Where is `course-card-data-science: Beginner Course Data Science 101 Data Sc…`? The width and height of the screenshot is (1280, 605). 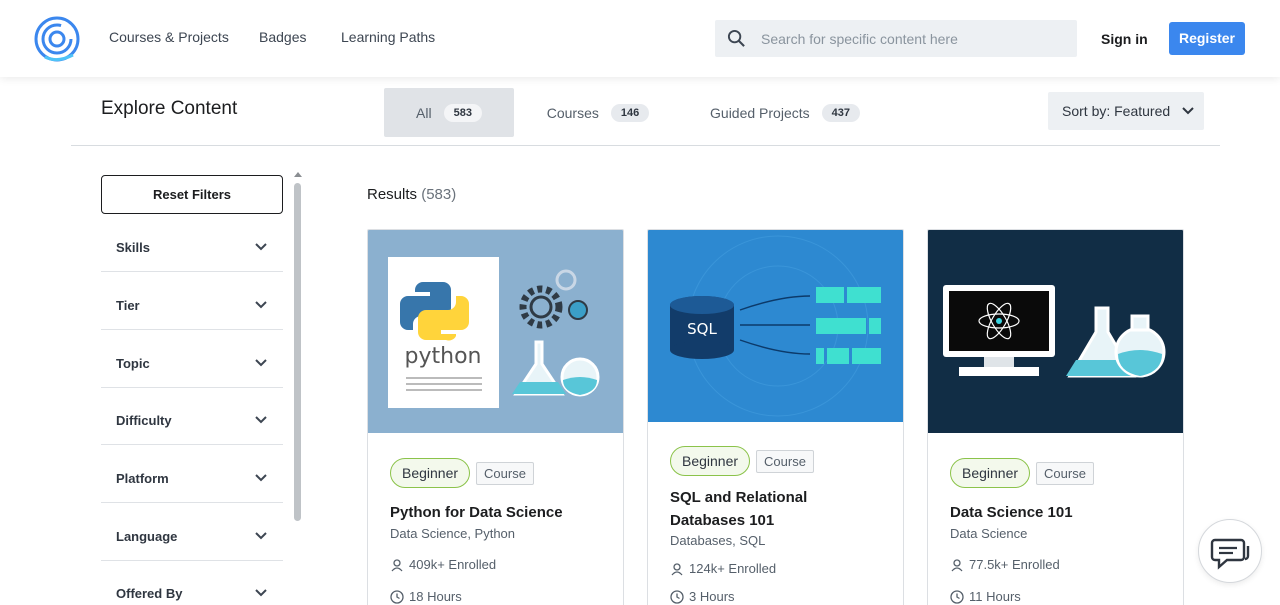
course-card-data-science: Beginner Course Data Science 101 Data Sc… is located at coordinates (1055, 417).